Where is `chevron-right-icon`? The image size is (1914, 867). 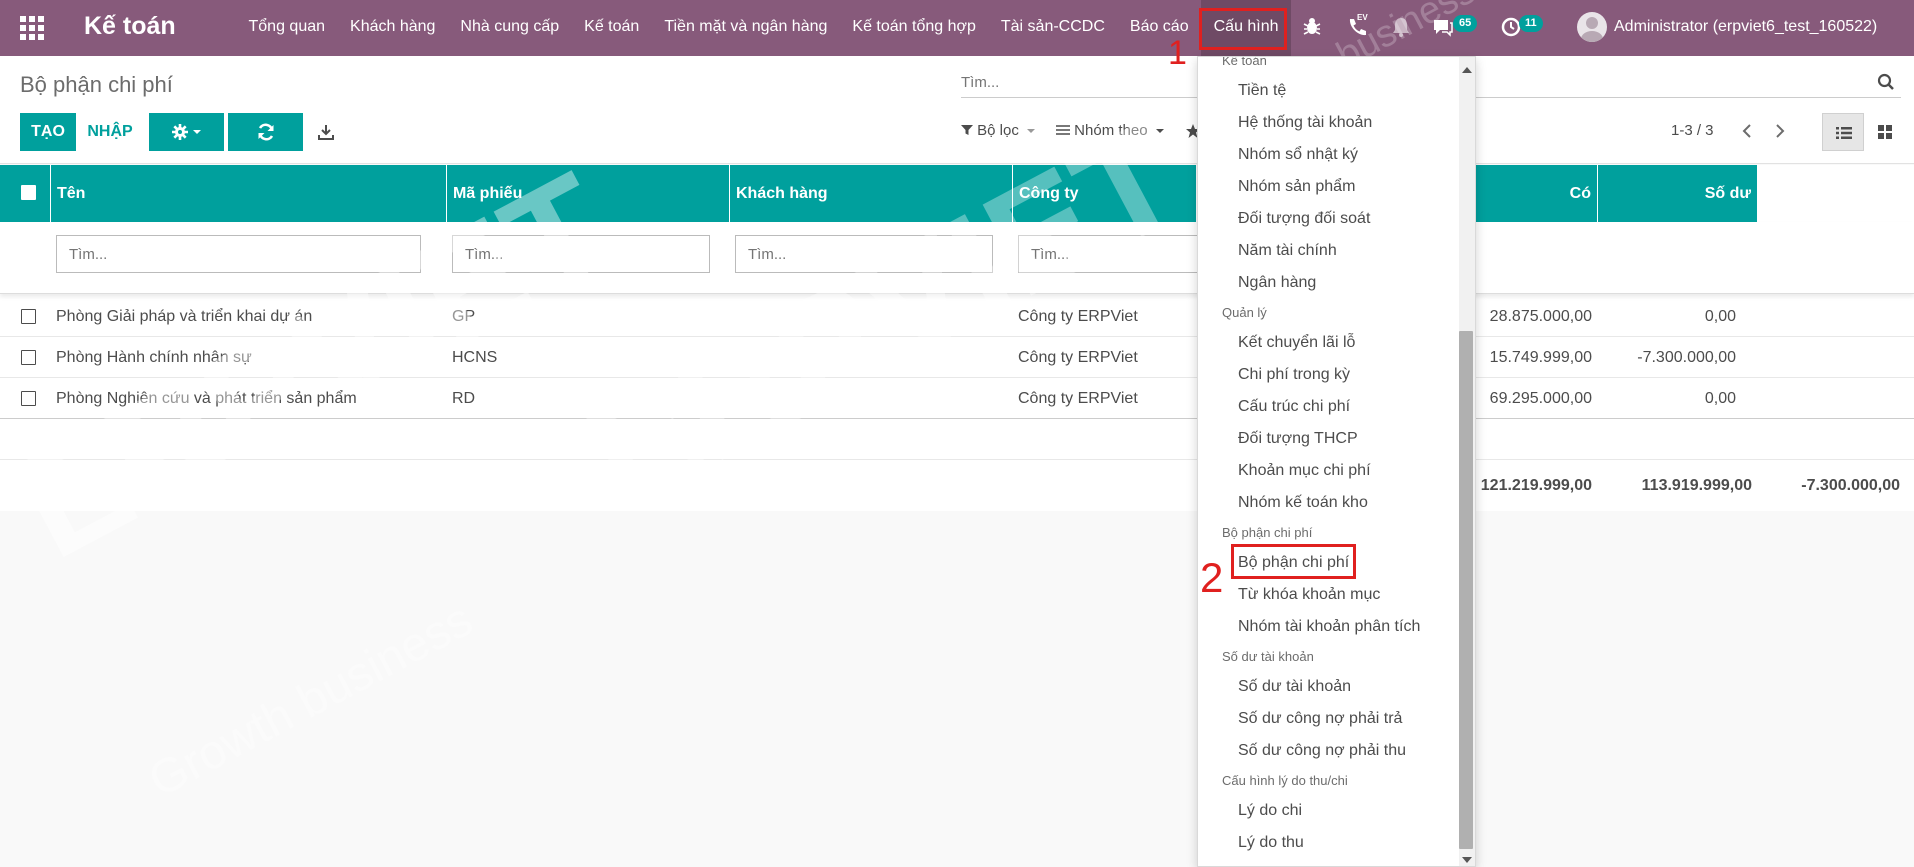 chevron-right-icon is located at coordinates (1780, 131).